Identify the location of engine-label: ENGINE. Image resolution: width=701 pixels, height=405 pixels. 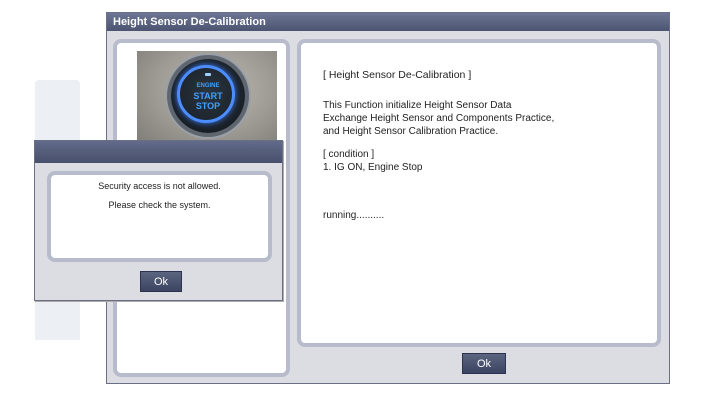
(208, 86).